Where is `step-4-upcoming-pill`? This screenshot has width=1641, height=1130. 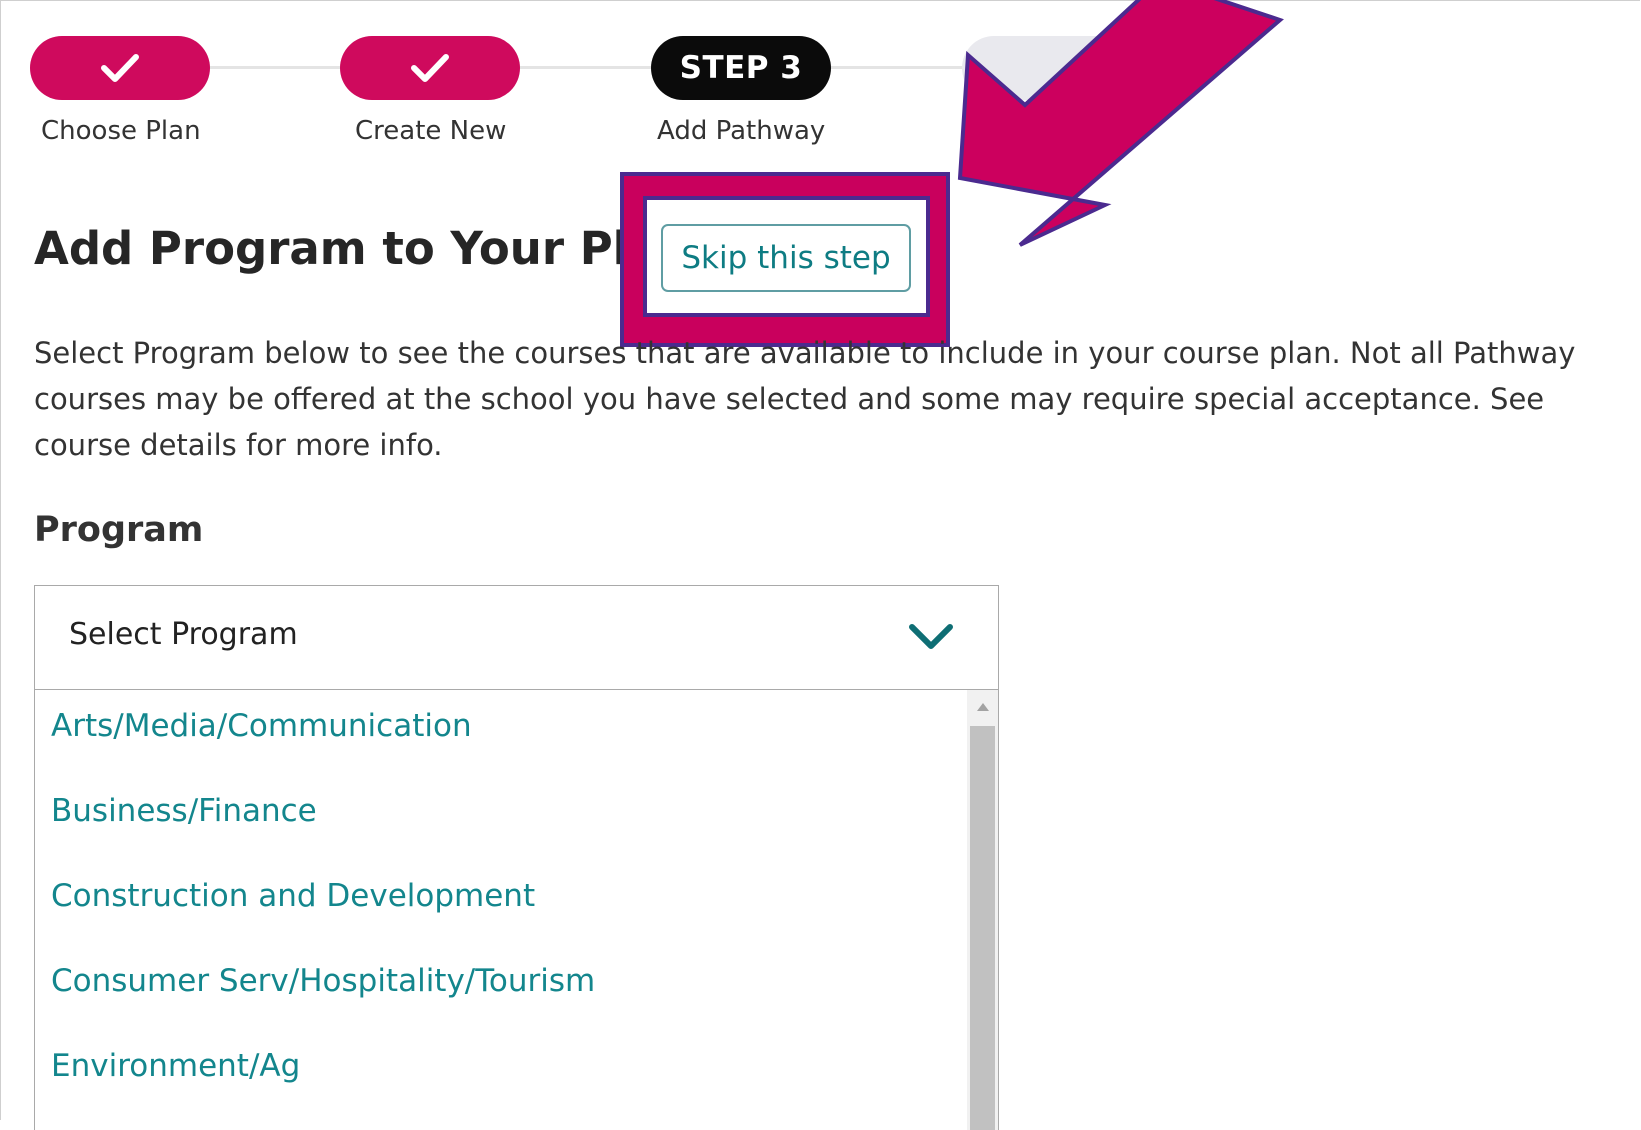 step-4-upcoming-pill is located at coordinates (1052, 68).